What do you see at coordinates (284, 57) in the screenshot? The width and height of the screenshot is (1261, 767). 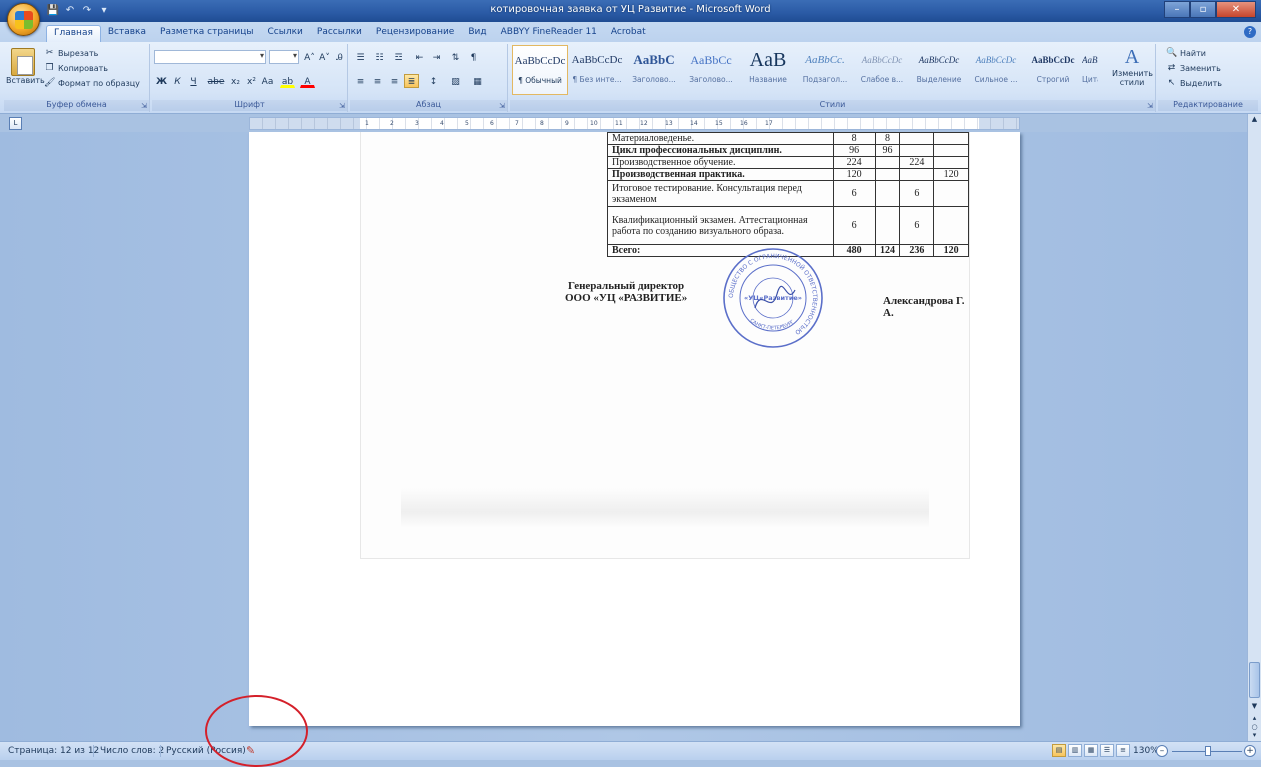 I see `font-size-combo` at bounding box center [284, 57].